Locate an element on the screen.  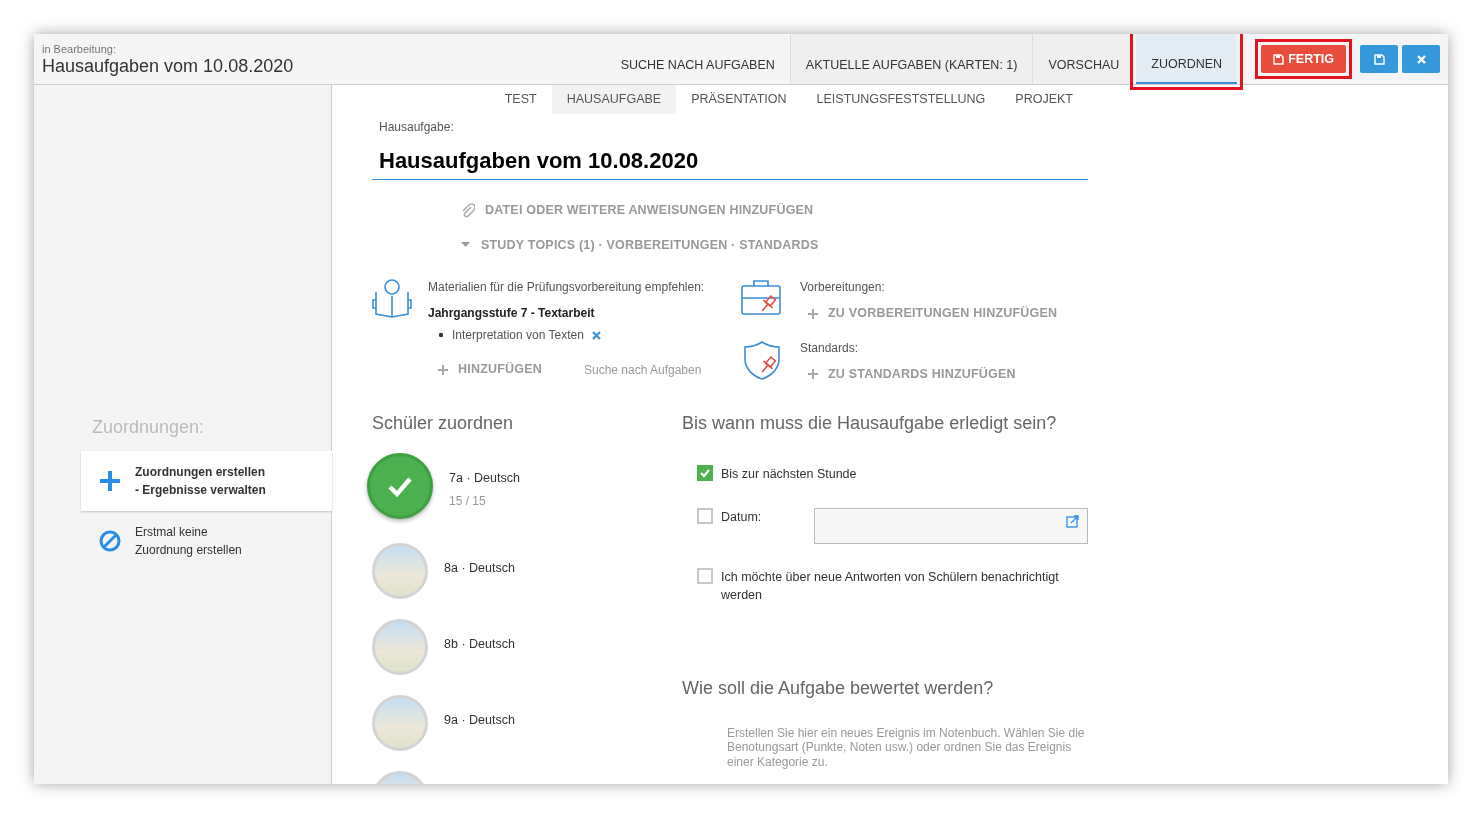
save-button is located at coordinates (1379, 59).